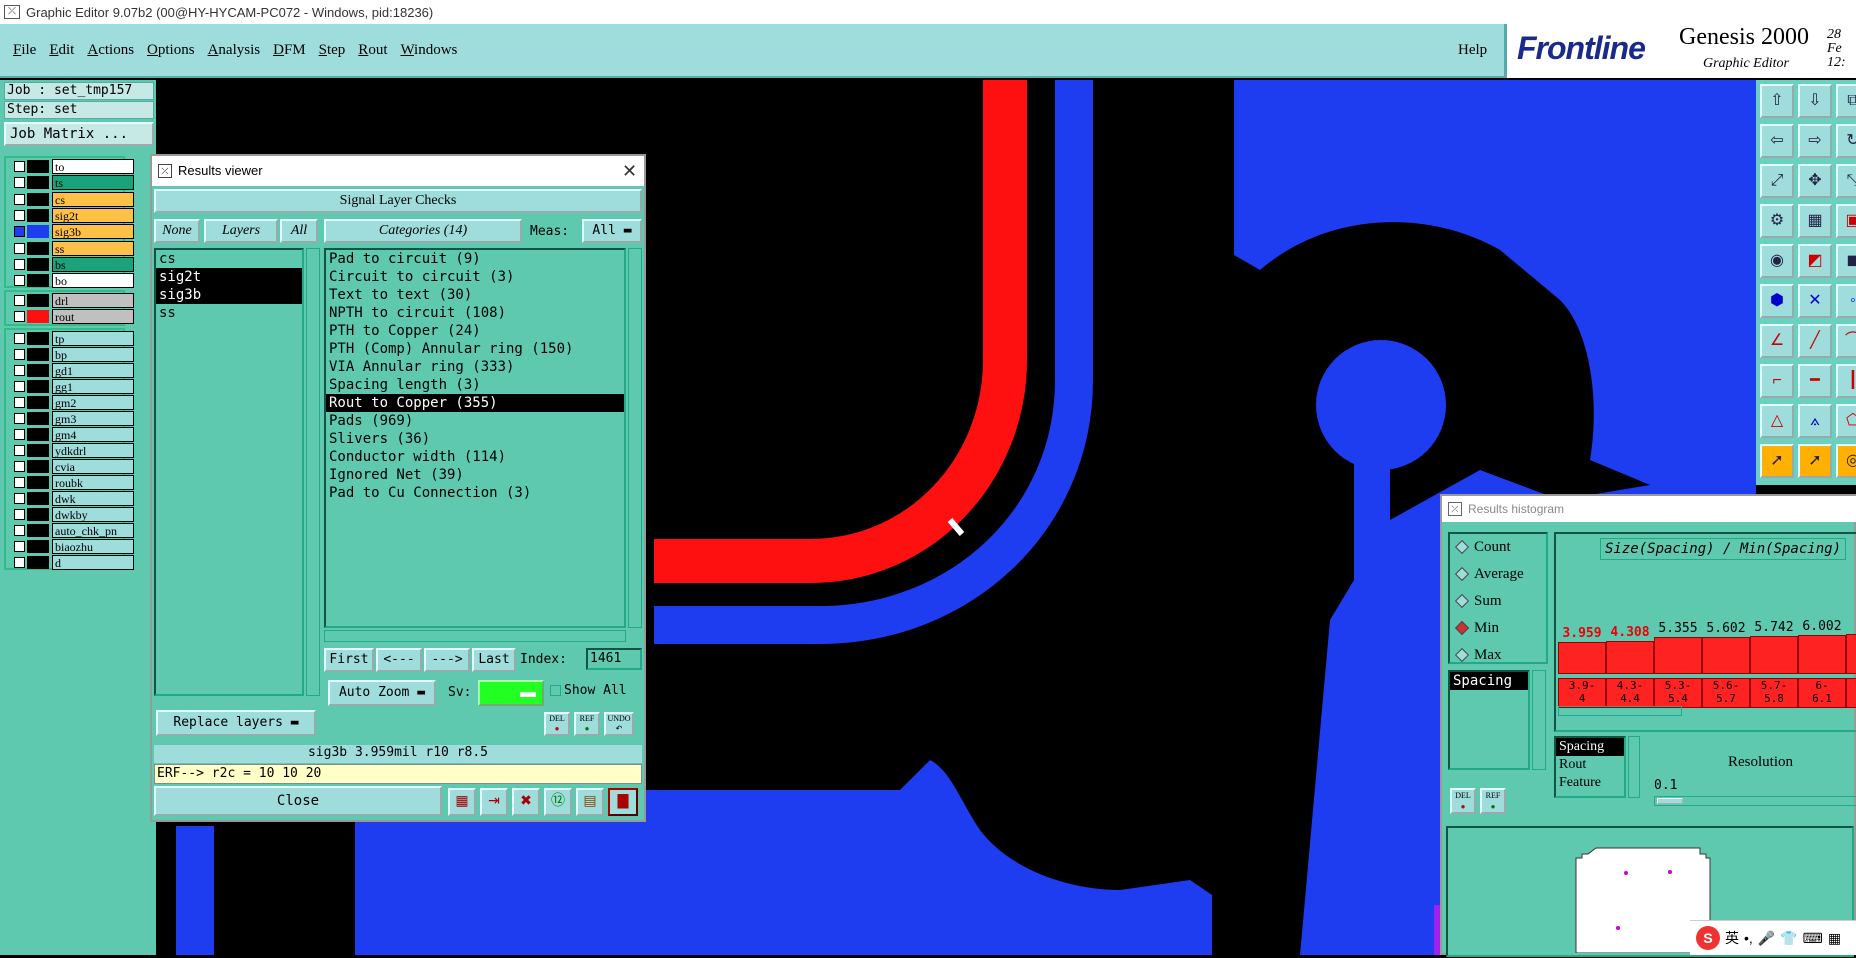 Image resolution: width=1856 pixels, height=958 pixels. I want to click on categories-hscroll, so click(475, 636).